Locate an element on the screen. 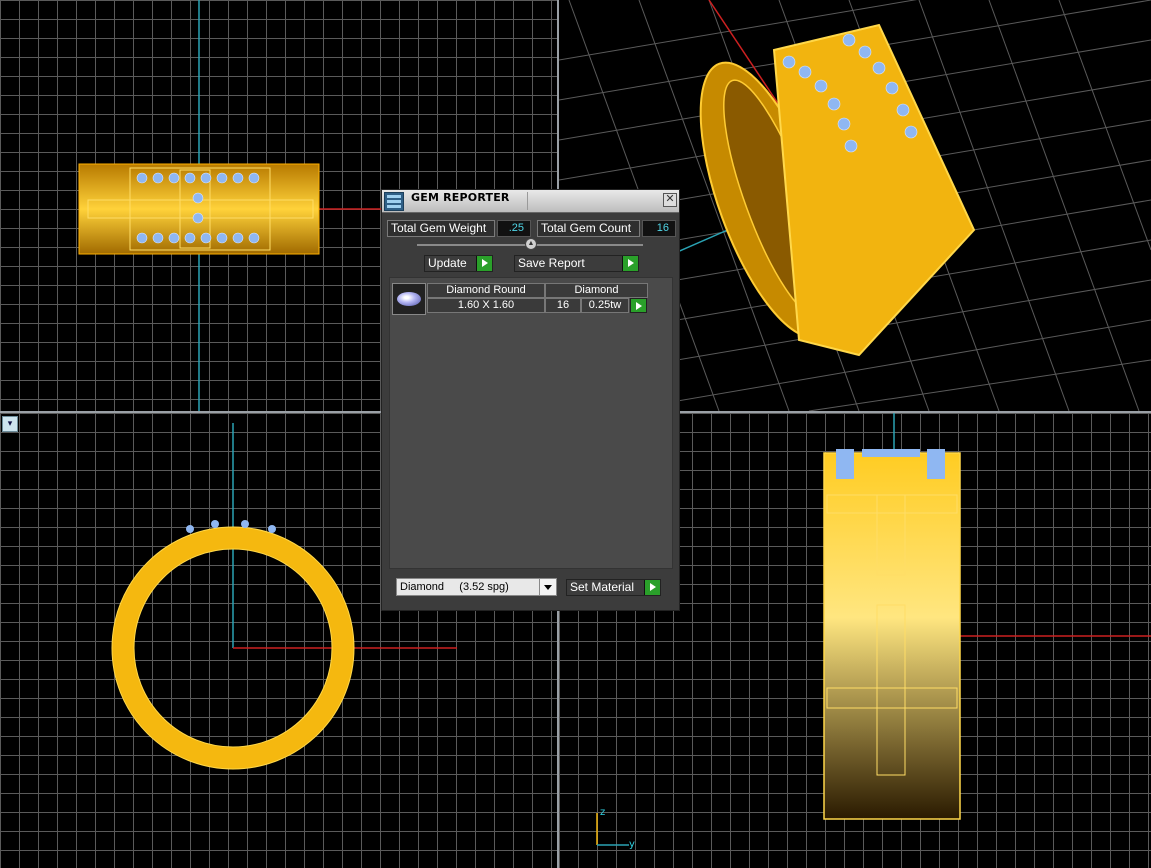 This screenshot has width=1151, height=868. update-button-label: Update is located at coordinates (447, 263).